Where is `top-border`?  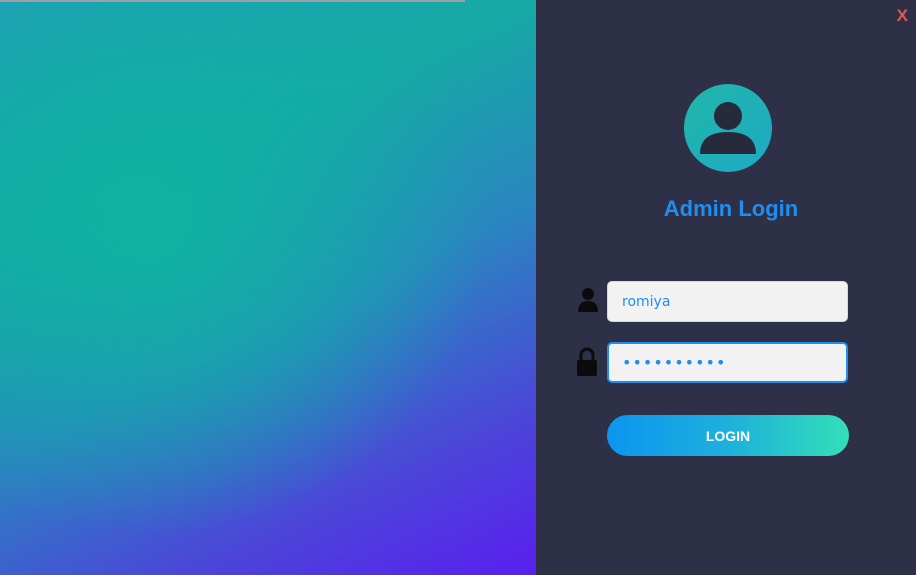
top-border is located at coordinates (232, 1).